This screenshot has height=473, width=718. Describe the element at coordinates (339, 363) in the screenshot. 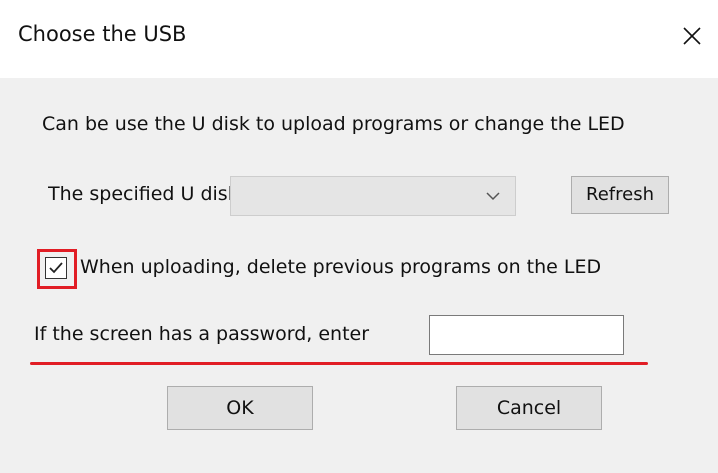

I see `password-highlight-underline` at that location.